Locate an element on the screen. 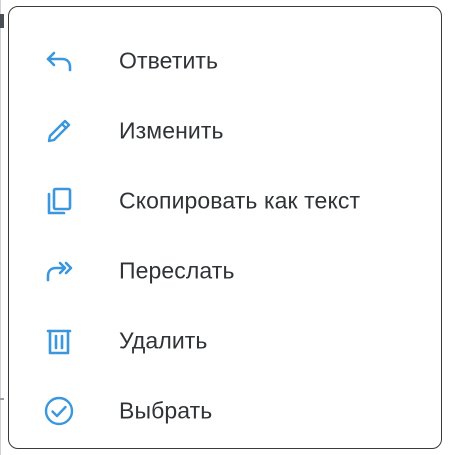 This screenshot has width=450, height=455. menu-item-label: Переслать is located at coordinates (177, 270).